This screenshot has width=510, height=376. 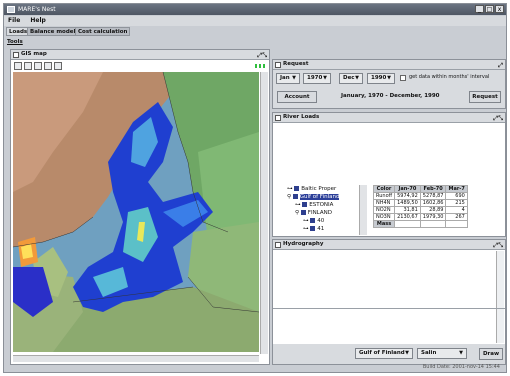 What do you see at coordinates (384, 224) in the screenshot?
I see `table-cell: Mass` at bounding box center [384, 224].